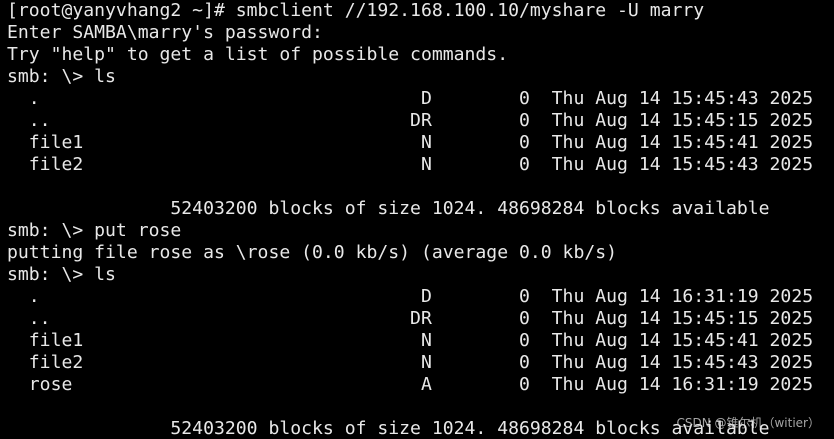 This screenshot has width=834, height=439. Describe the element at coordinates (410, 296) in the screenshot. I see `terminal-line-listing: . D 0 Thu Aug 14 16:31:19 2025` at that location.